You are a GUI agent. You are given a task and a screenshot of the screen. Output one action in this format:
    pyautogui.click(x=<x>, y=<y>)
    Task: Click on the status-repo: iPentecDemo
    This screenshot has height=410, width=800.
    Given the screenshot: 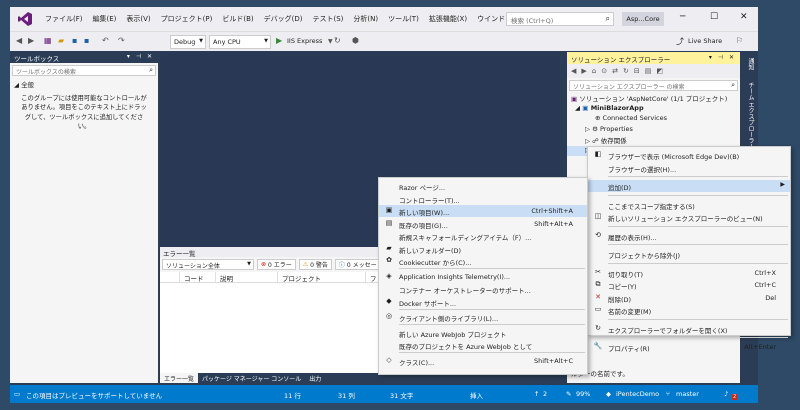 What is the action you would take?
    pyautogui.click(x=637, y=394)
    